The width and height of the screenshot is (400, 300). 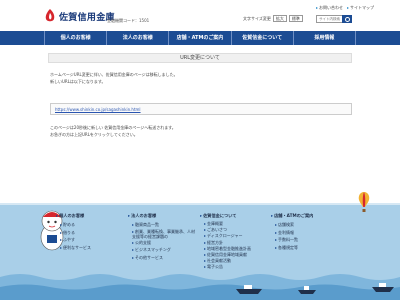 What do you see at coordinates (75, 240) in the screenshot?
I see `footer-link: ふやす` at bounding box center [75, 240].